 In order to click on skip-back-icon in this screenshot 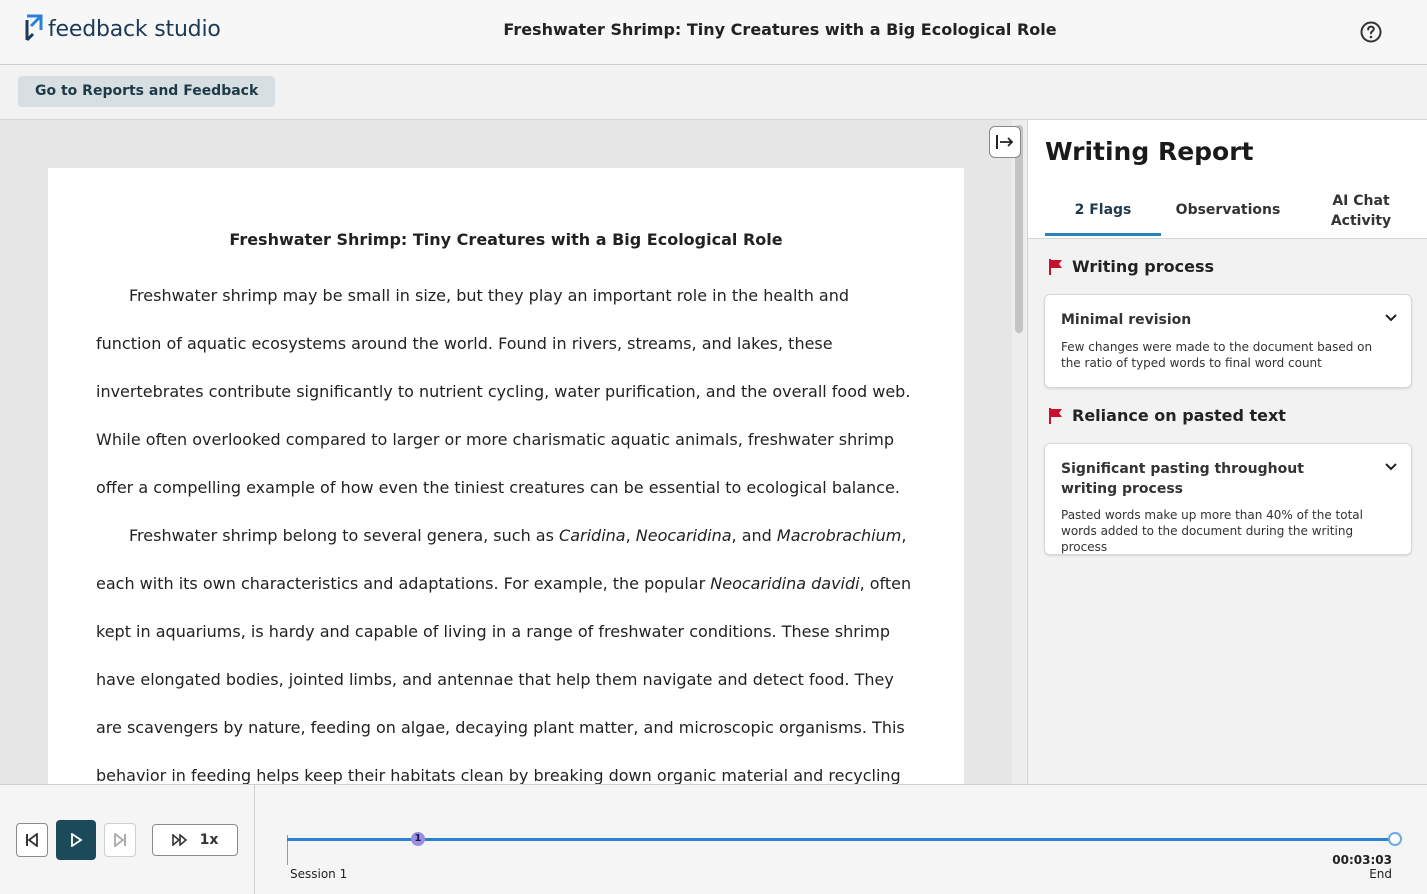, I will do `click(32, 840)`.